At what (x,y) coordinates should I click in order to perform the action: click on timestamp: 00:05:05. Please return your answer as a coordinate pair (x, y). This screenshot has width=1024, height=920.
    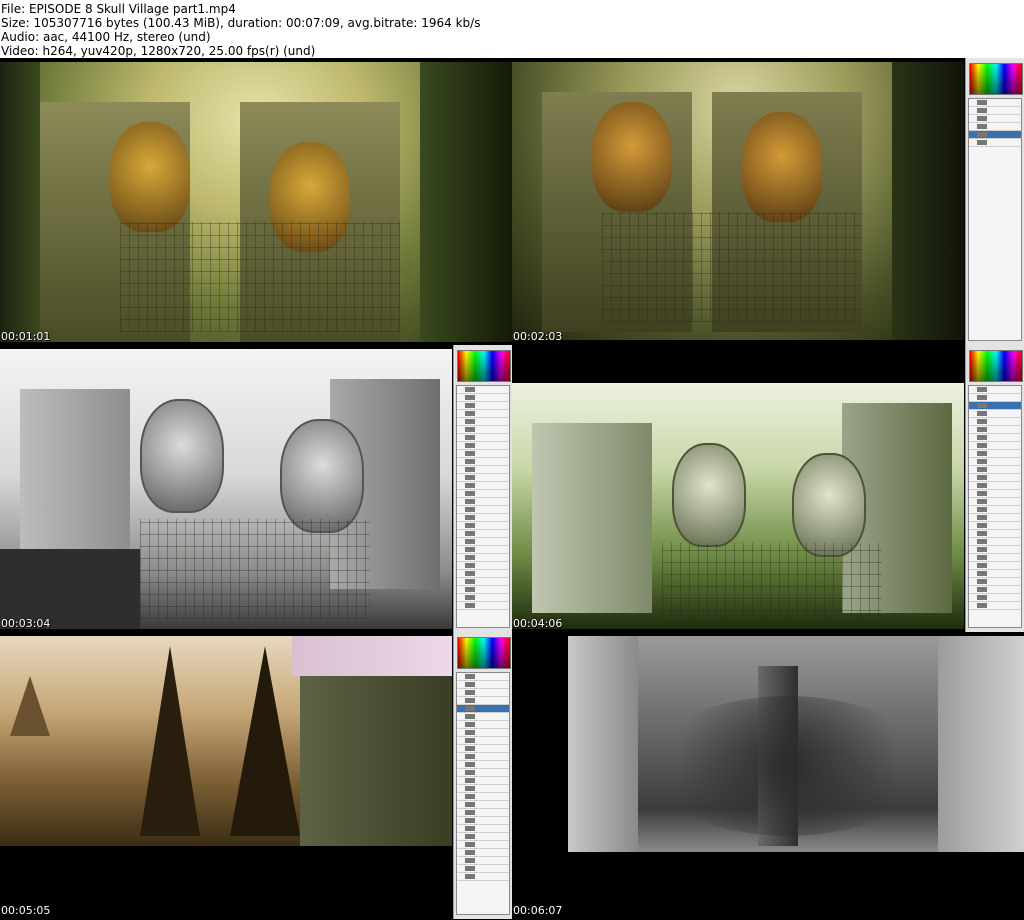
    Looking at the image, I should click on (26, 910).